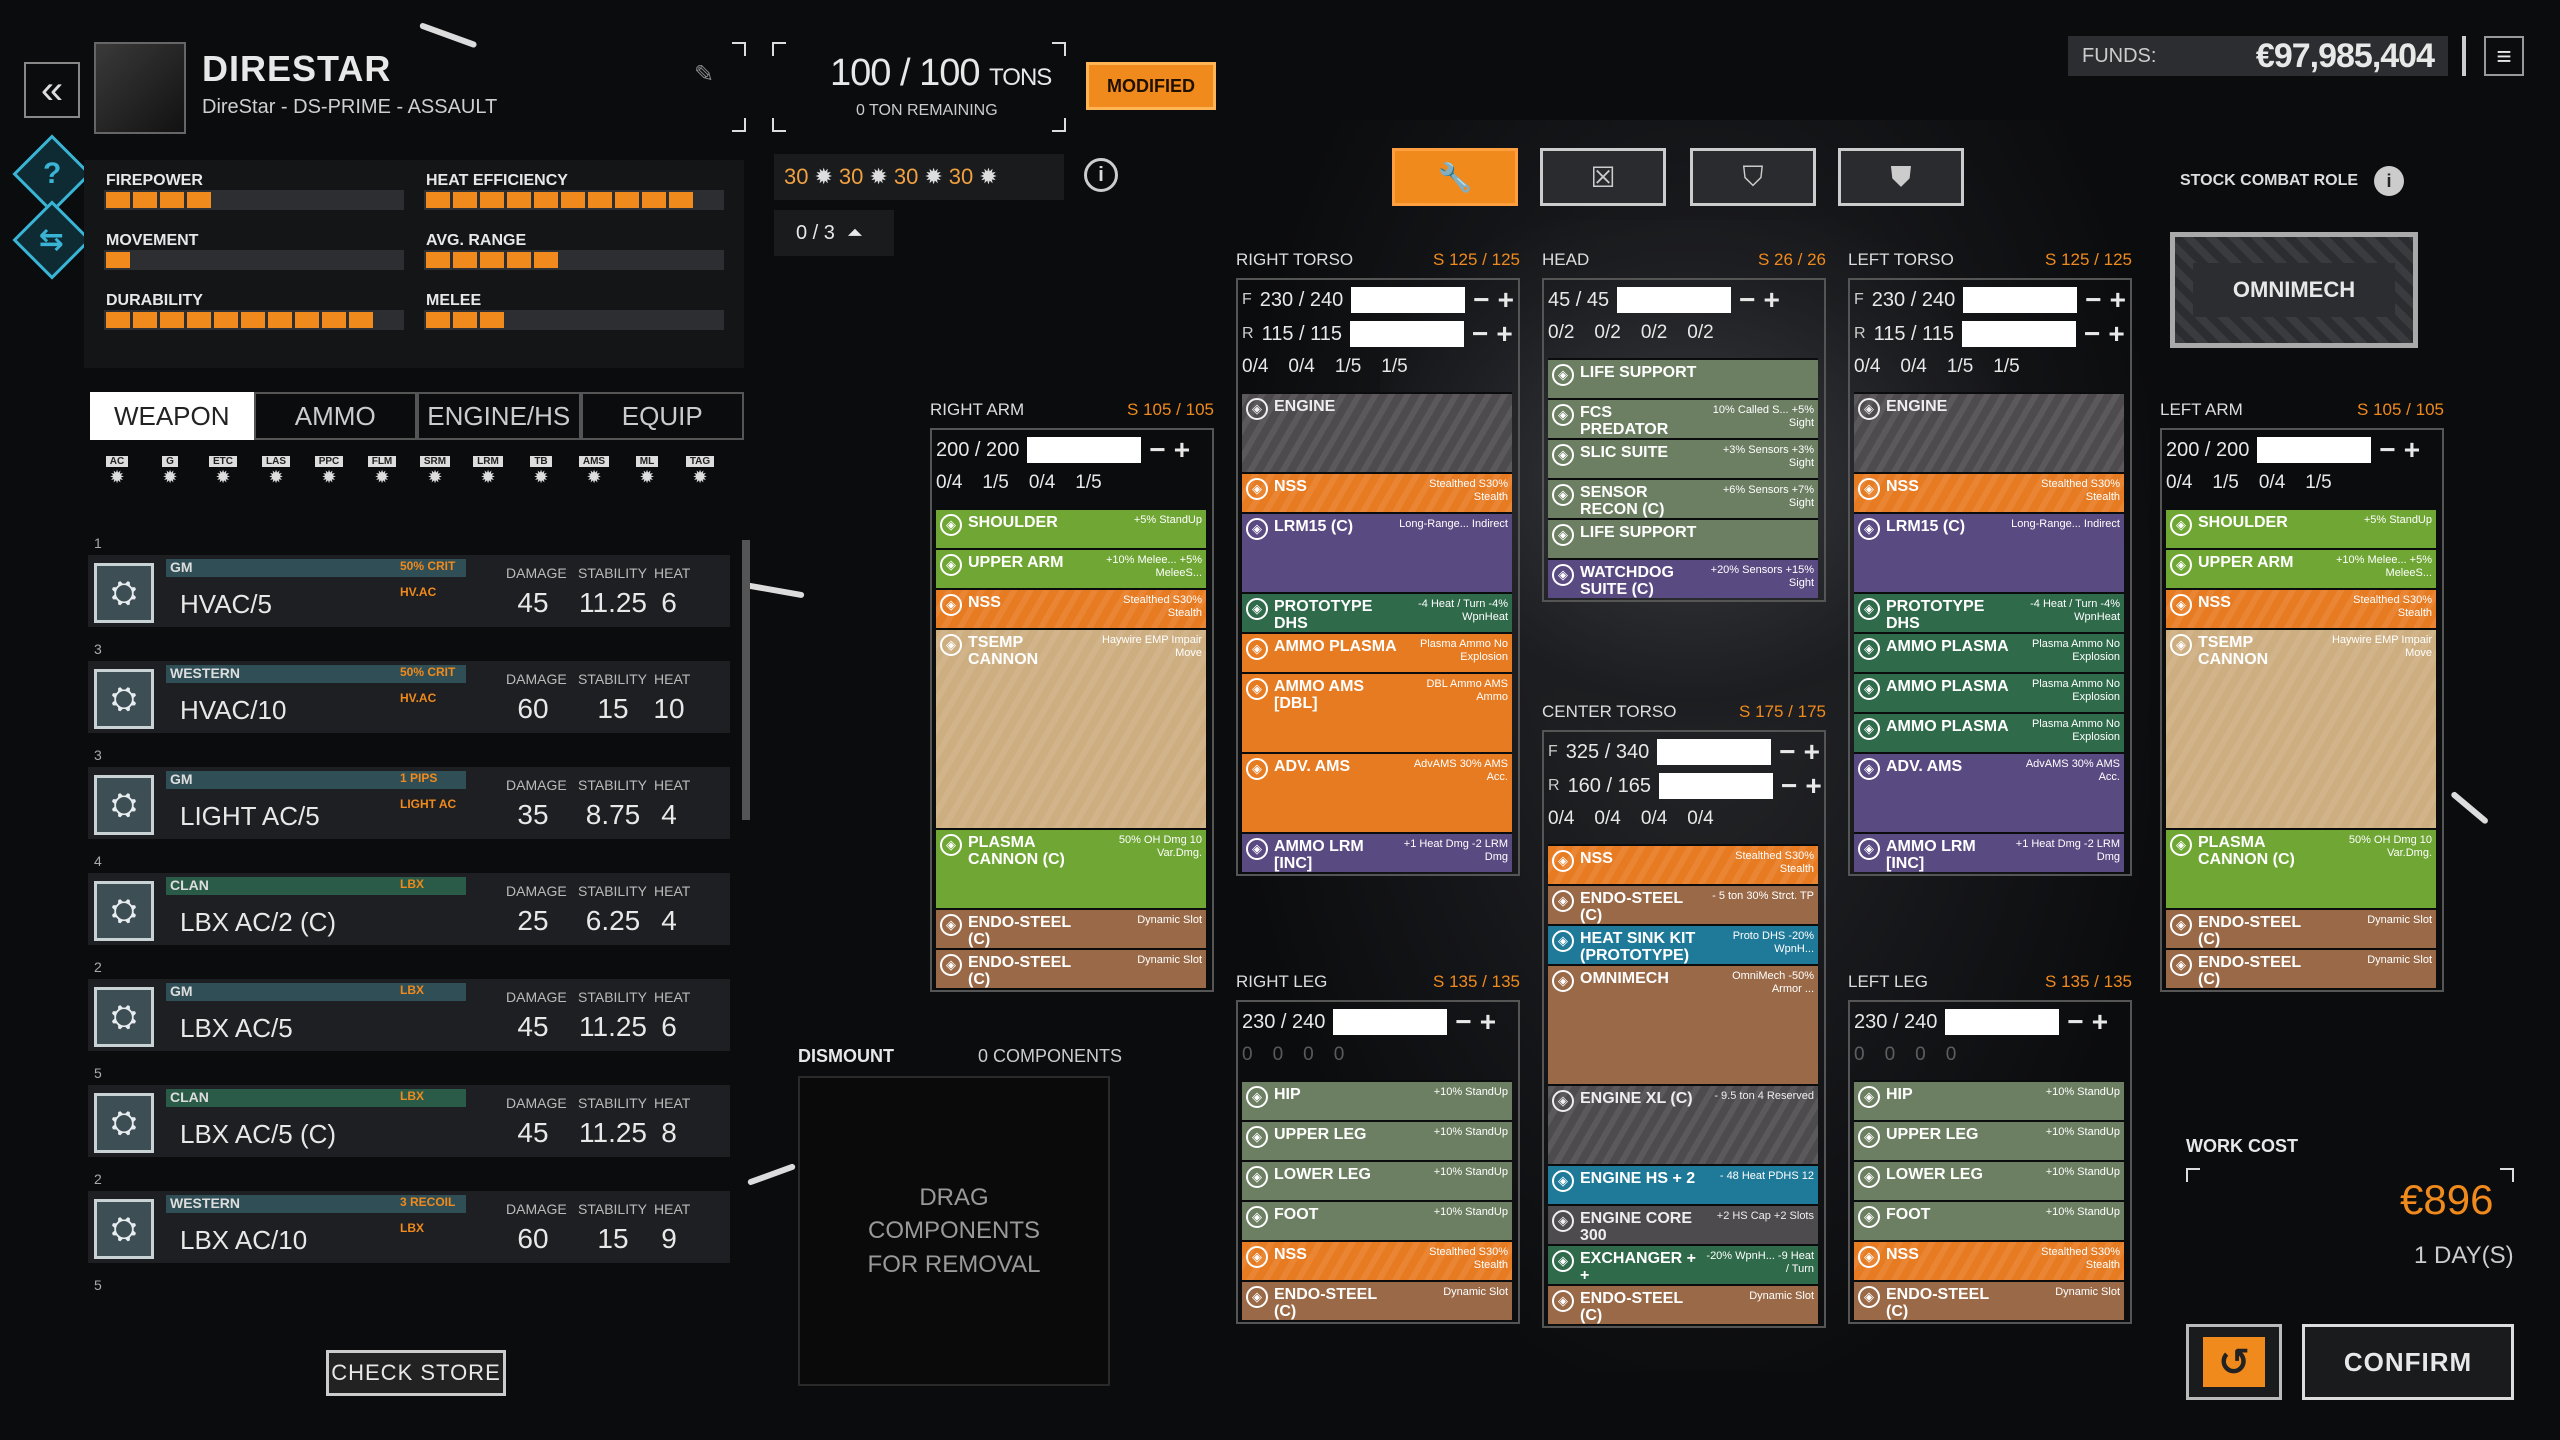 This screenshot has height=1440, width=2560. I want to click on filter-label: SRM, so click(435, 461).